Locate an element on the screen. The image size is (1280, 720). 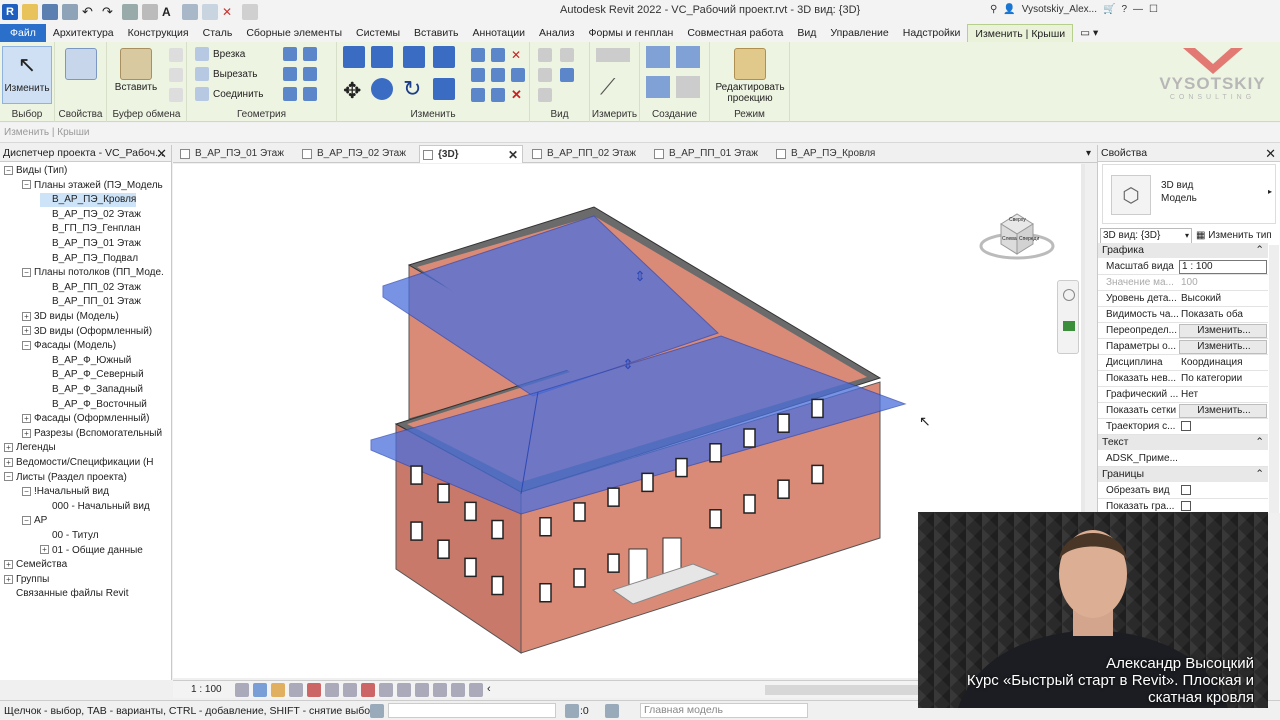
temp-hide-icon is located at coordinates (386, 690).